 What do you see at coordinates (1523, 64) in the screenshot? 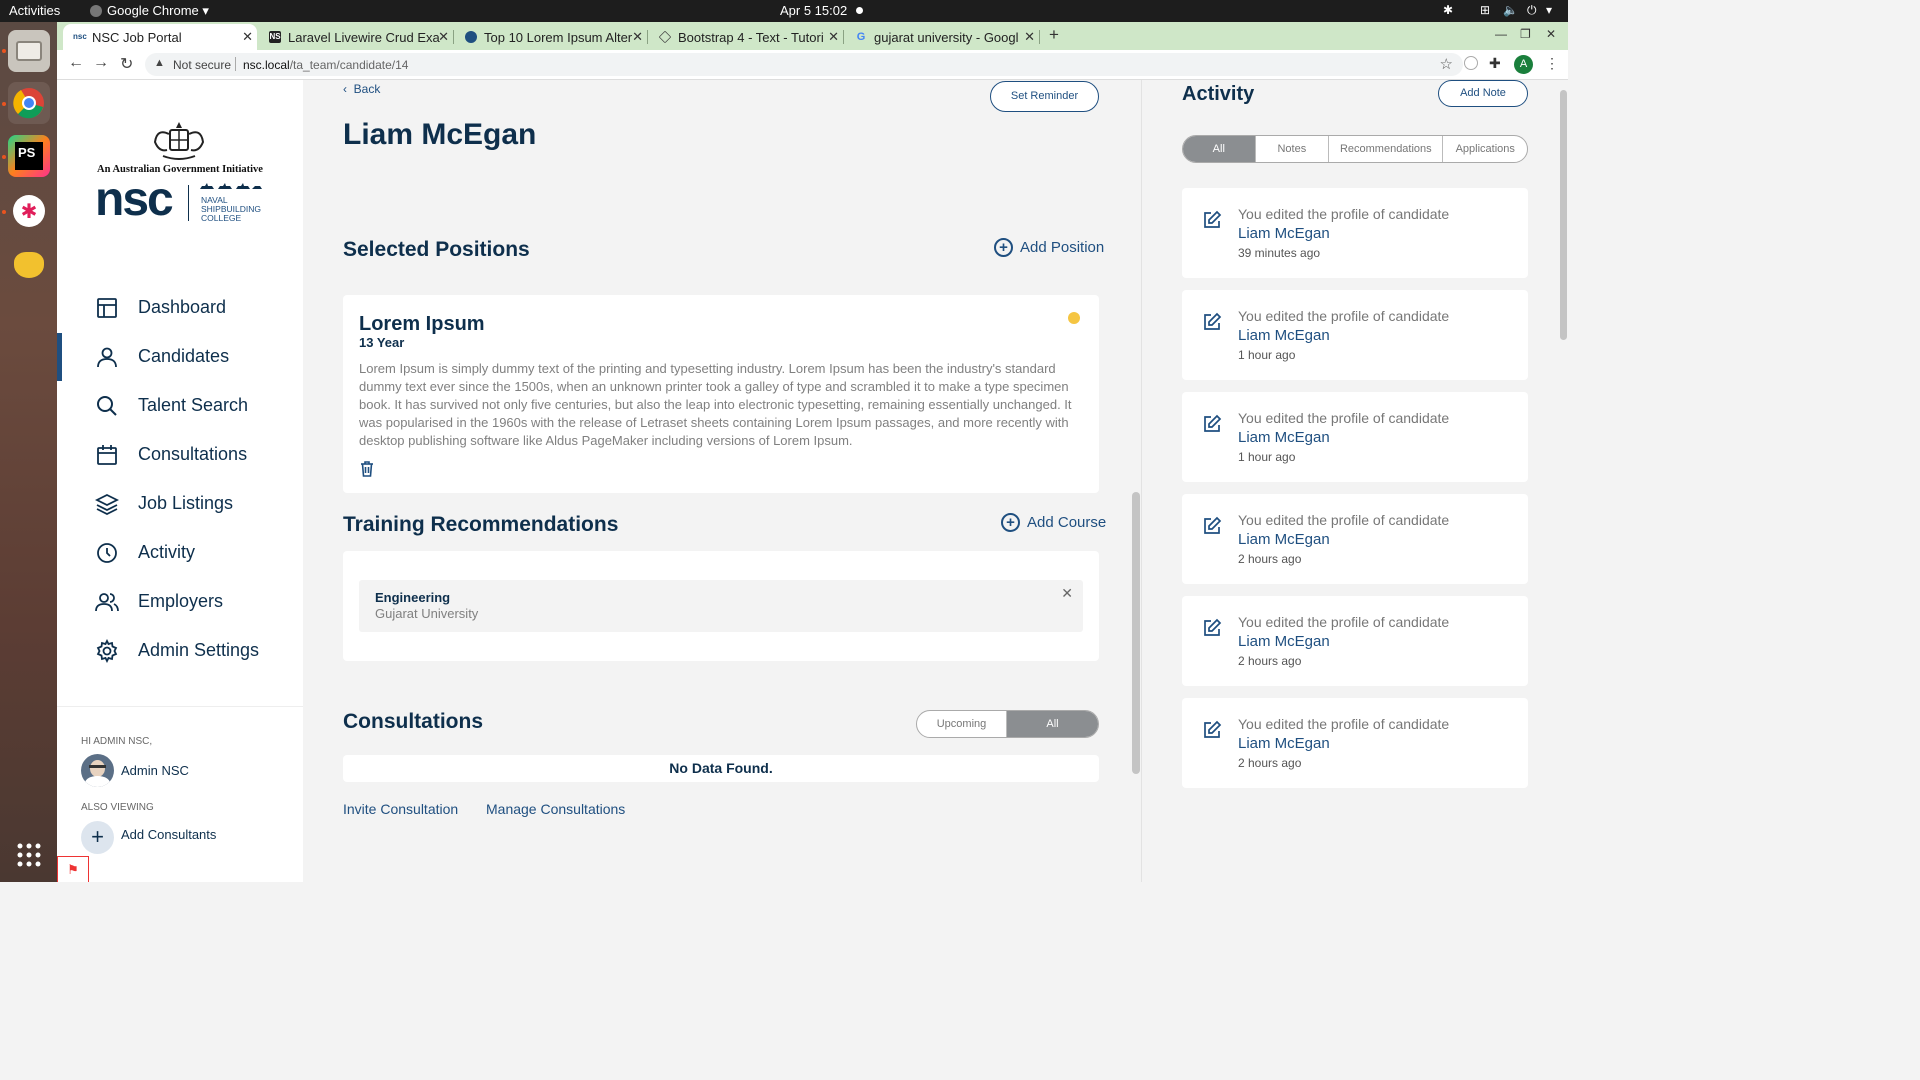
I see `profile-avatar: A` at bounding box center [1523, 64].